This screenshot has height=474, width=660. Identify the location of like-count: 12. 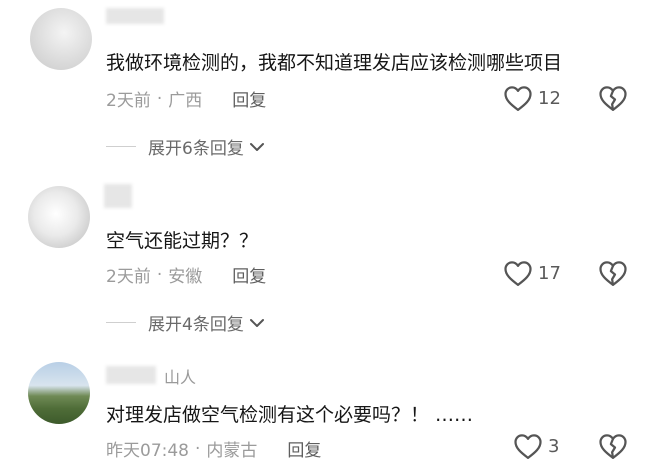
(549, 98).